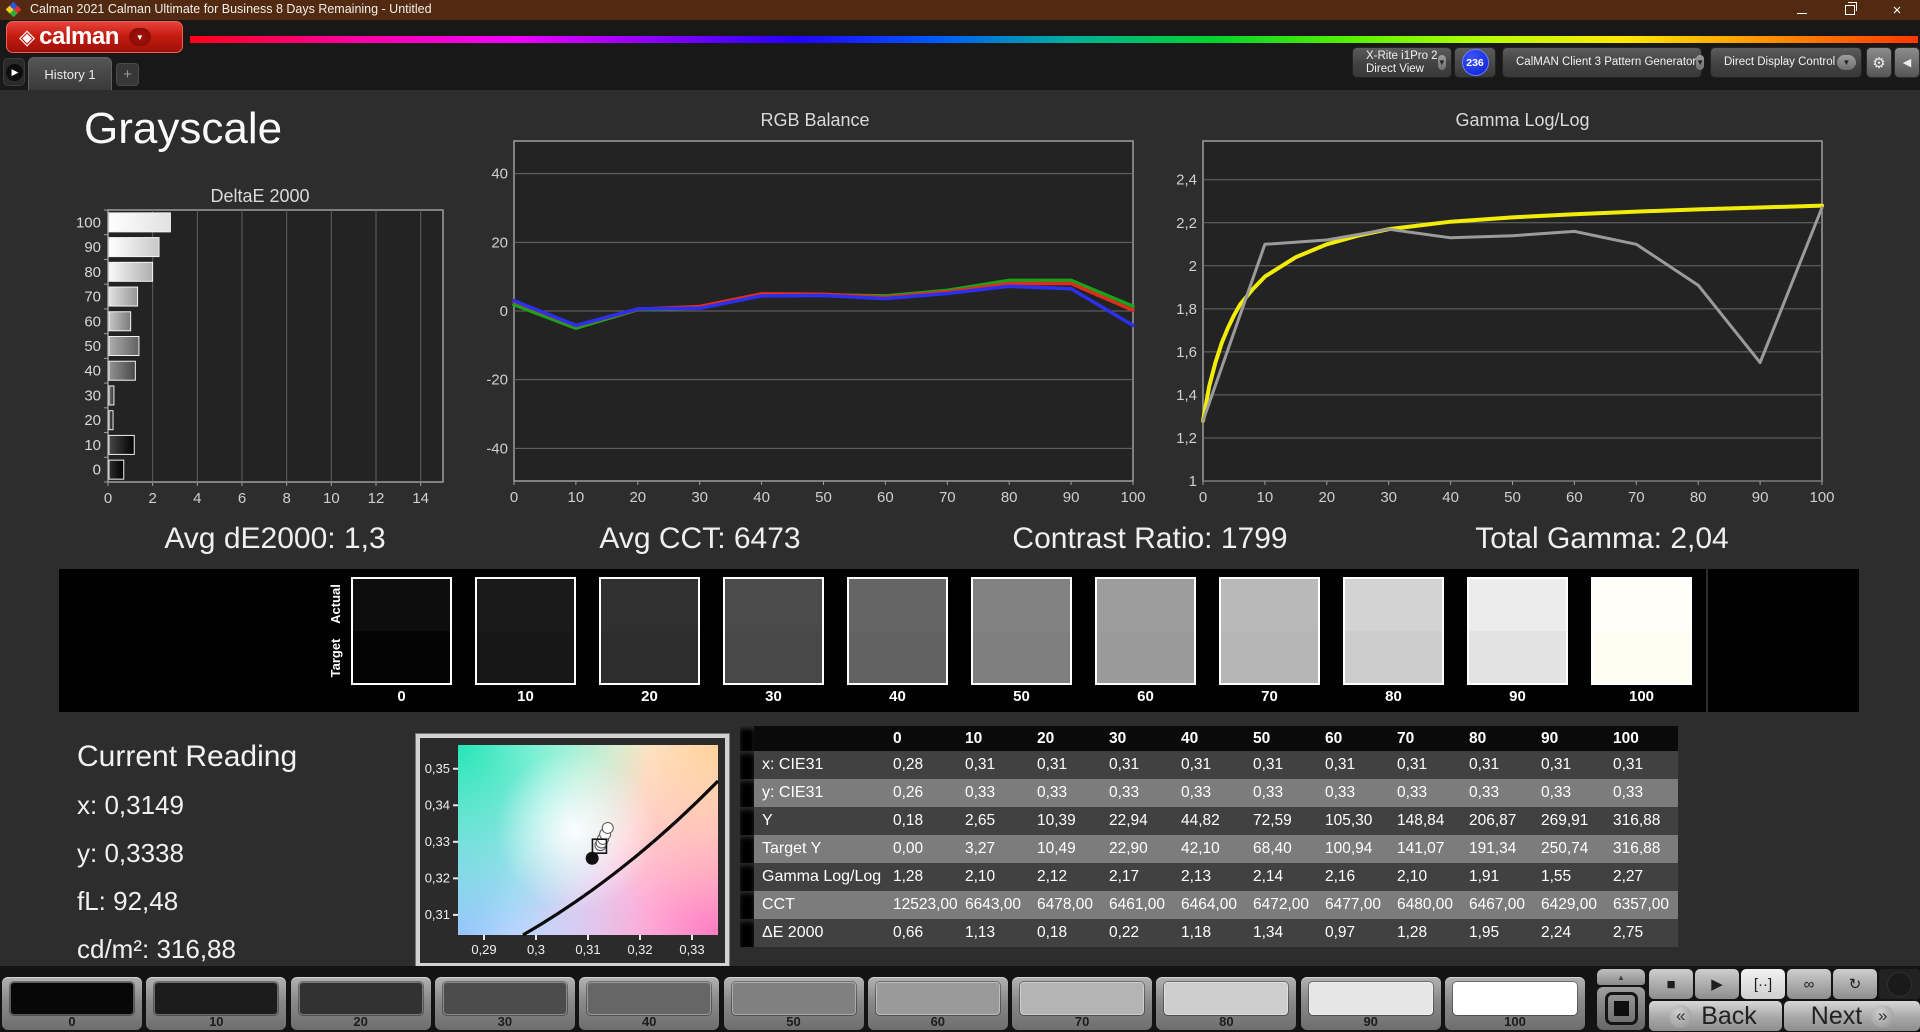  Describe the element at coordinates (908, 764) in the screenshot. I see `table-cell: 0,28` at that location.